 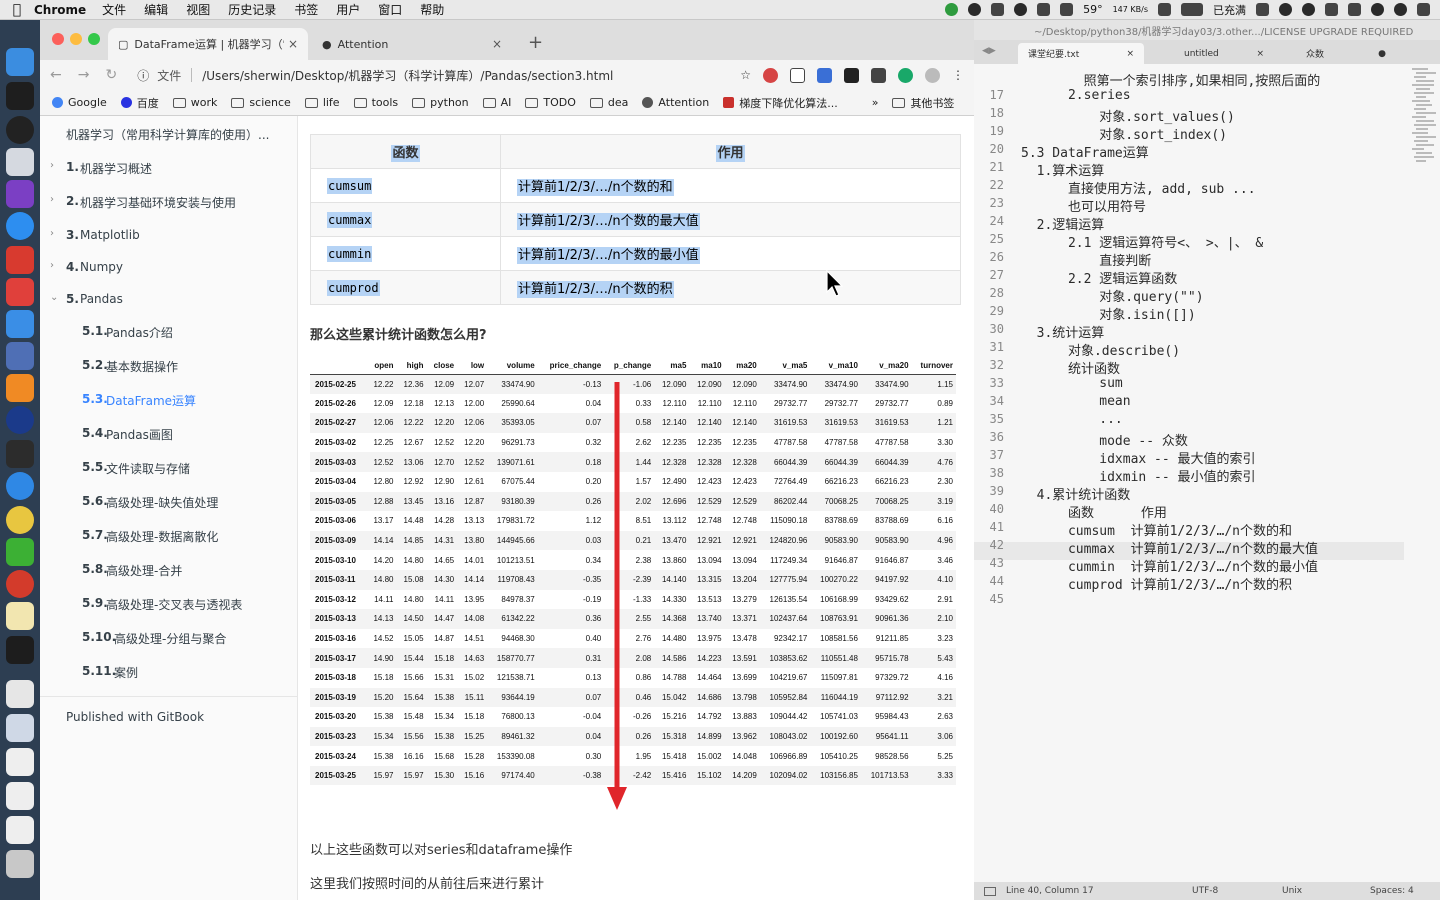 I want to click on grammarly-icon, so click(x=905, y=75).